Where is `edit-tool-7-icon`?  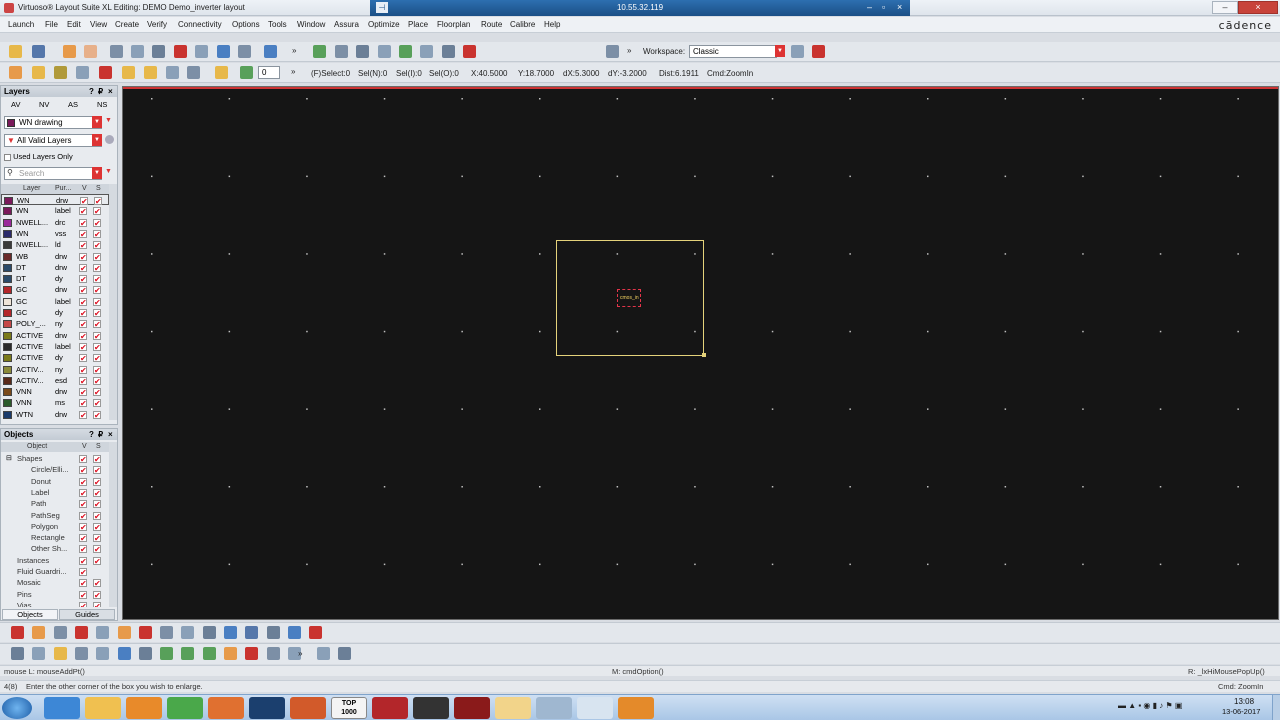 edit-tool-7-icon is located at coordinates (145, 632).